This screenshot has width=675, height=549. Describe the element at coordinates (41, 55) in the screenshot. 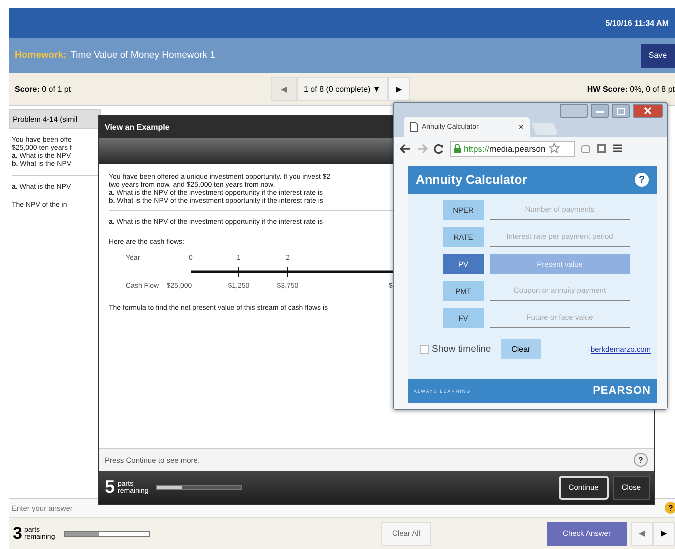

I see `homework-label: Homework:` at that location.